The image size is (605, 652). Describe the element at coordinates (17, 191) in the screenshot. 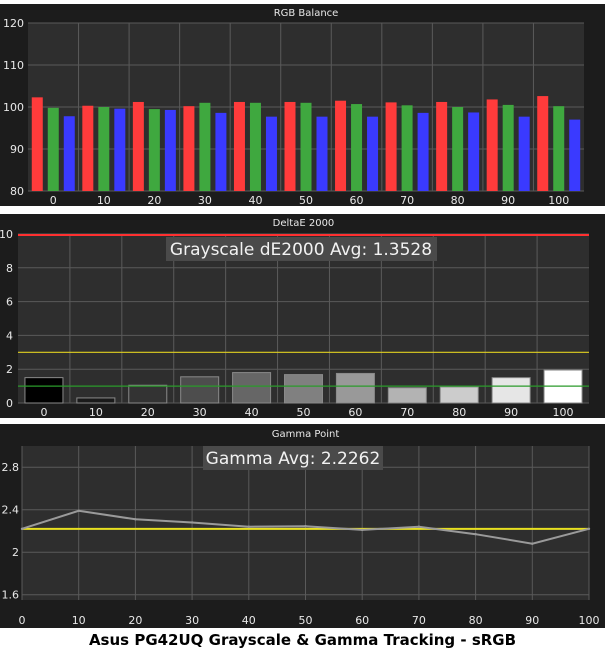

I see `y-tick-label: 80` at that location.